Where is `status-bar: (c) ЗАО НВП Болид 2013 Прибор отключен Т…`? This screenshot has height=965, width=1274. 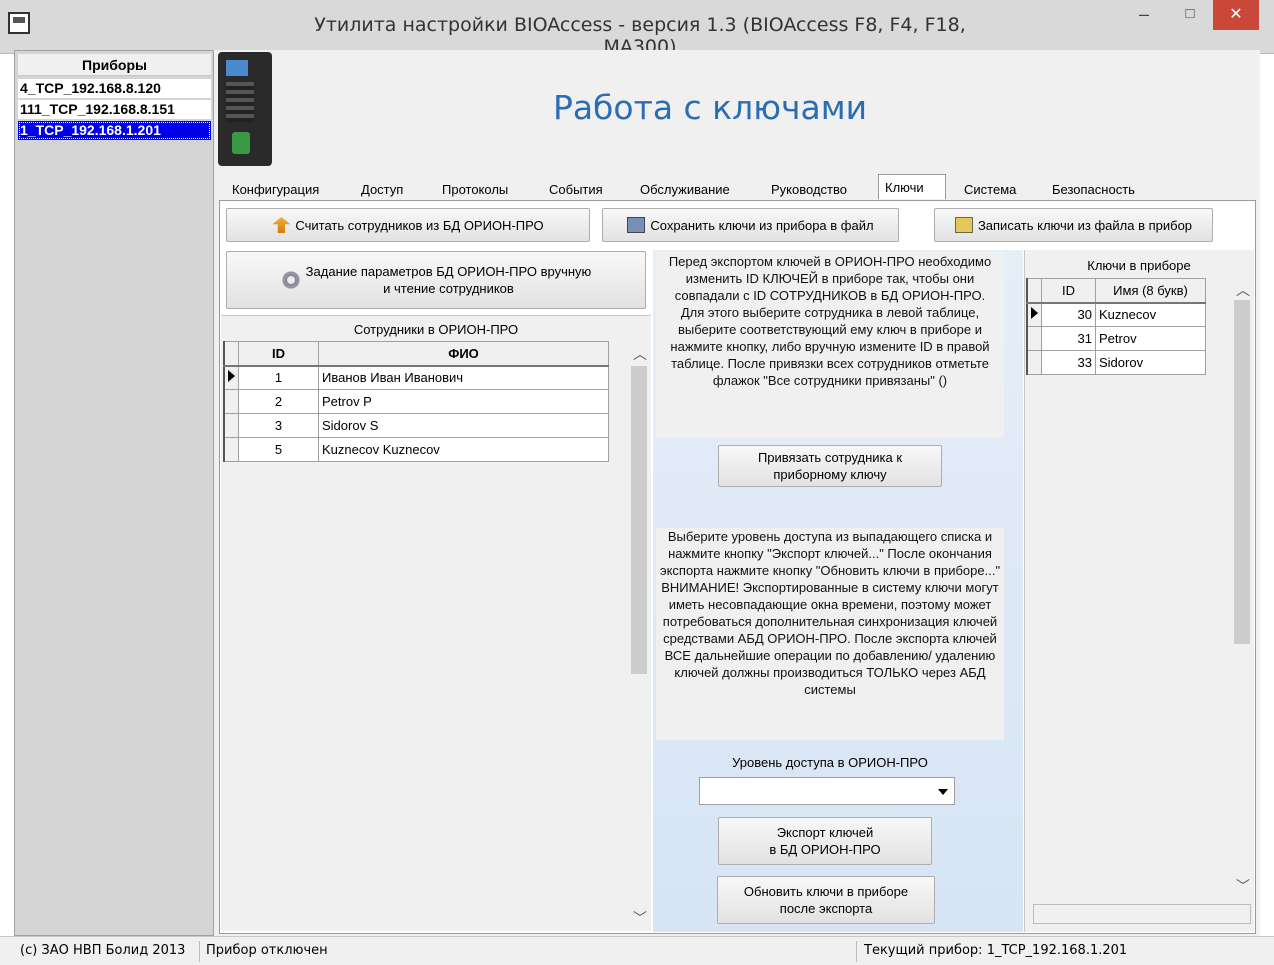 status-bar: (c) ЗАО НВП Болид 2013 Прибор отключен Т… is located at coordinates (637, 950).